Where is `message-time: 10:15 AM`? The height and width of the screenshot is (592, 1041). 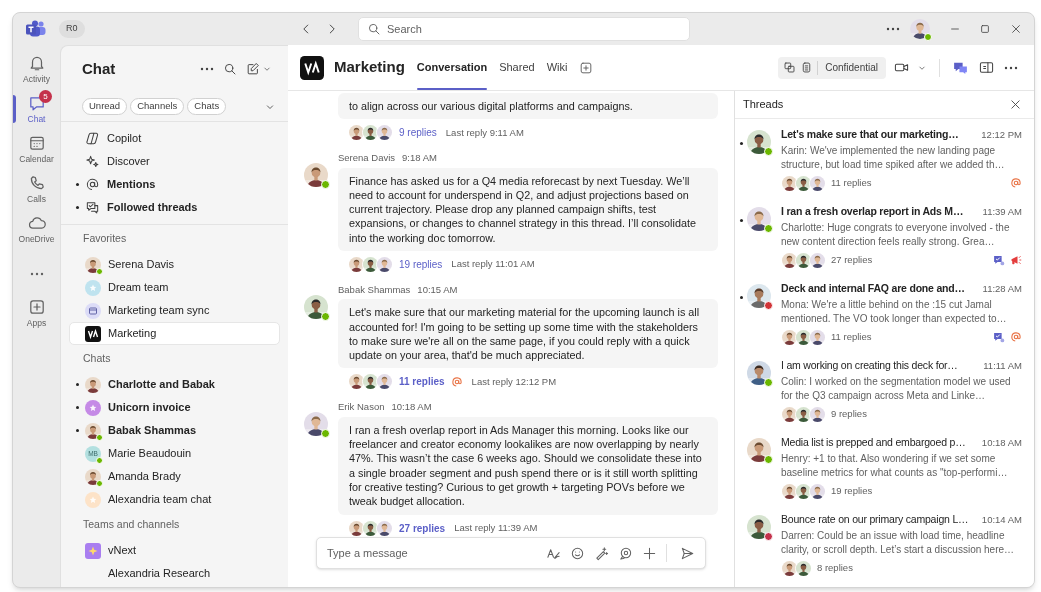
message-time: 10:15 AM is located at coordinates (437, 290).